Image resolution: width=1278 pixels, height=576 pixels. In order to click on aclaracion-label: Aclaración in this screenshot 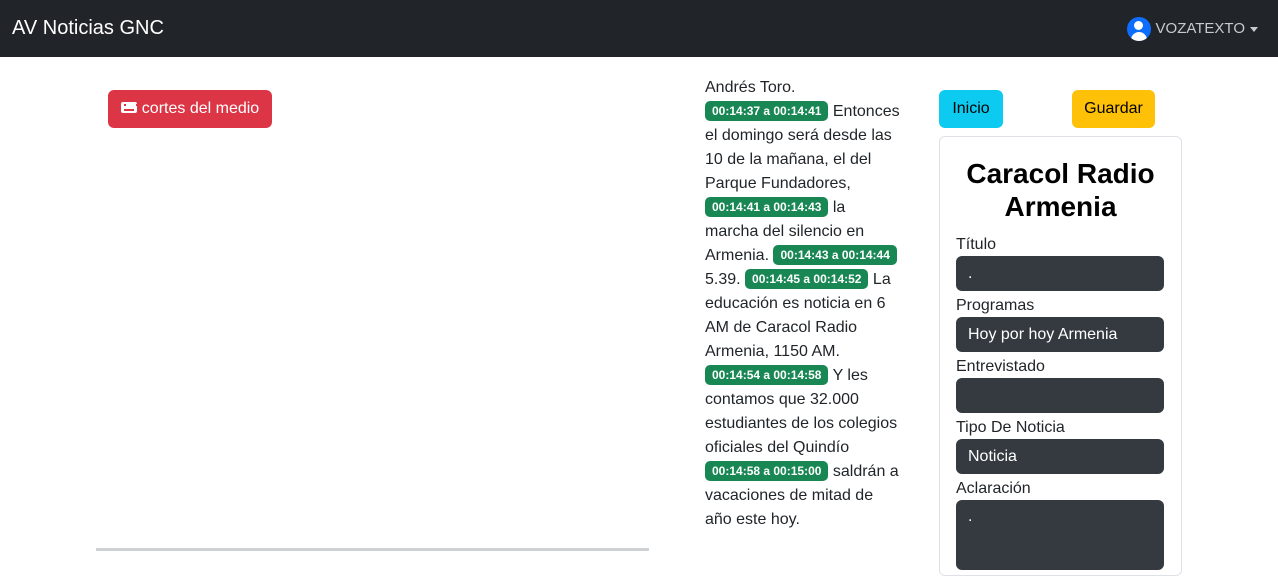, I will do `click(993, 488)`.